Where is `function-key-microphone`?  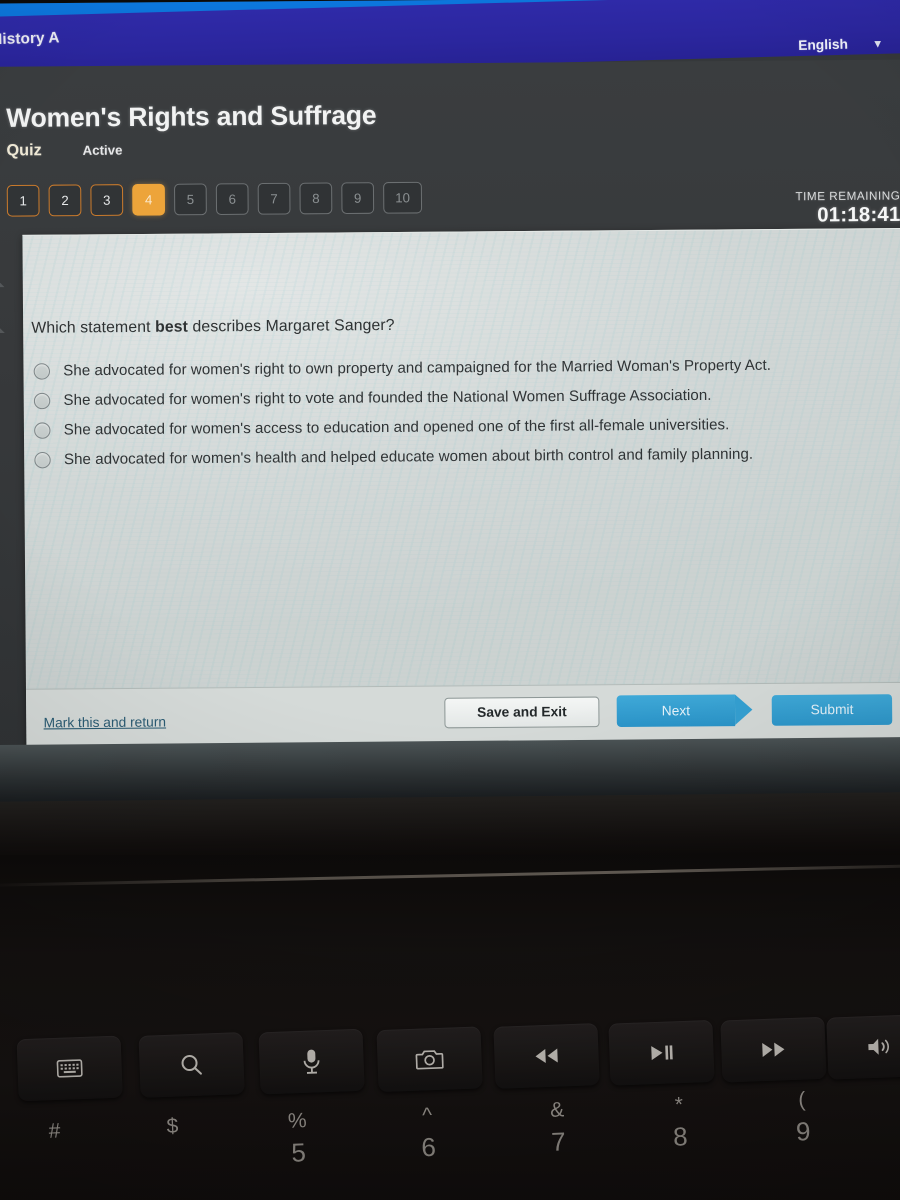
function-key-microphone is located at coordinates (311, 1062).